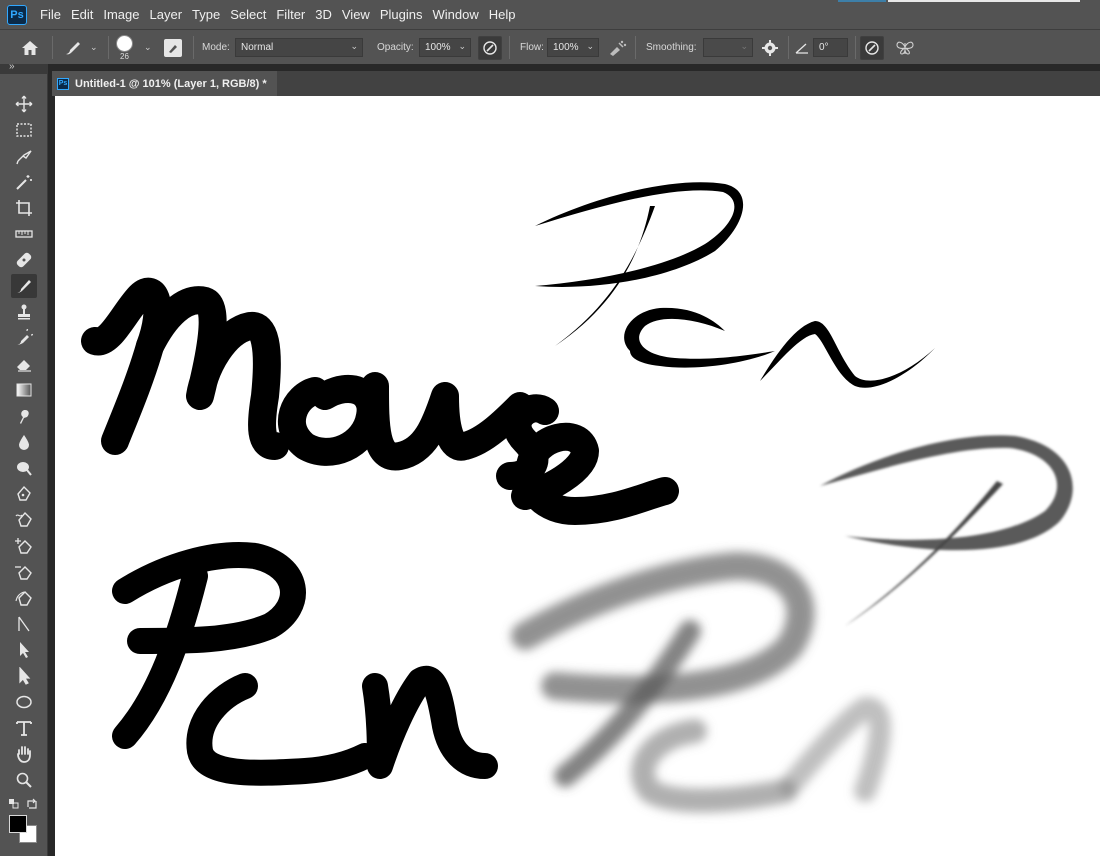 This screenshot has width=1100, height=856. What do you see at coordinates (121, 14) in the screenshot?
I see `menu-image: Image` at bounding box center [121, 14].